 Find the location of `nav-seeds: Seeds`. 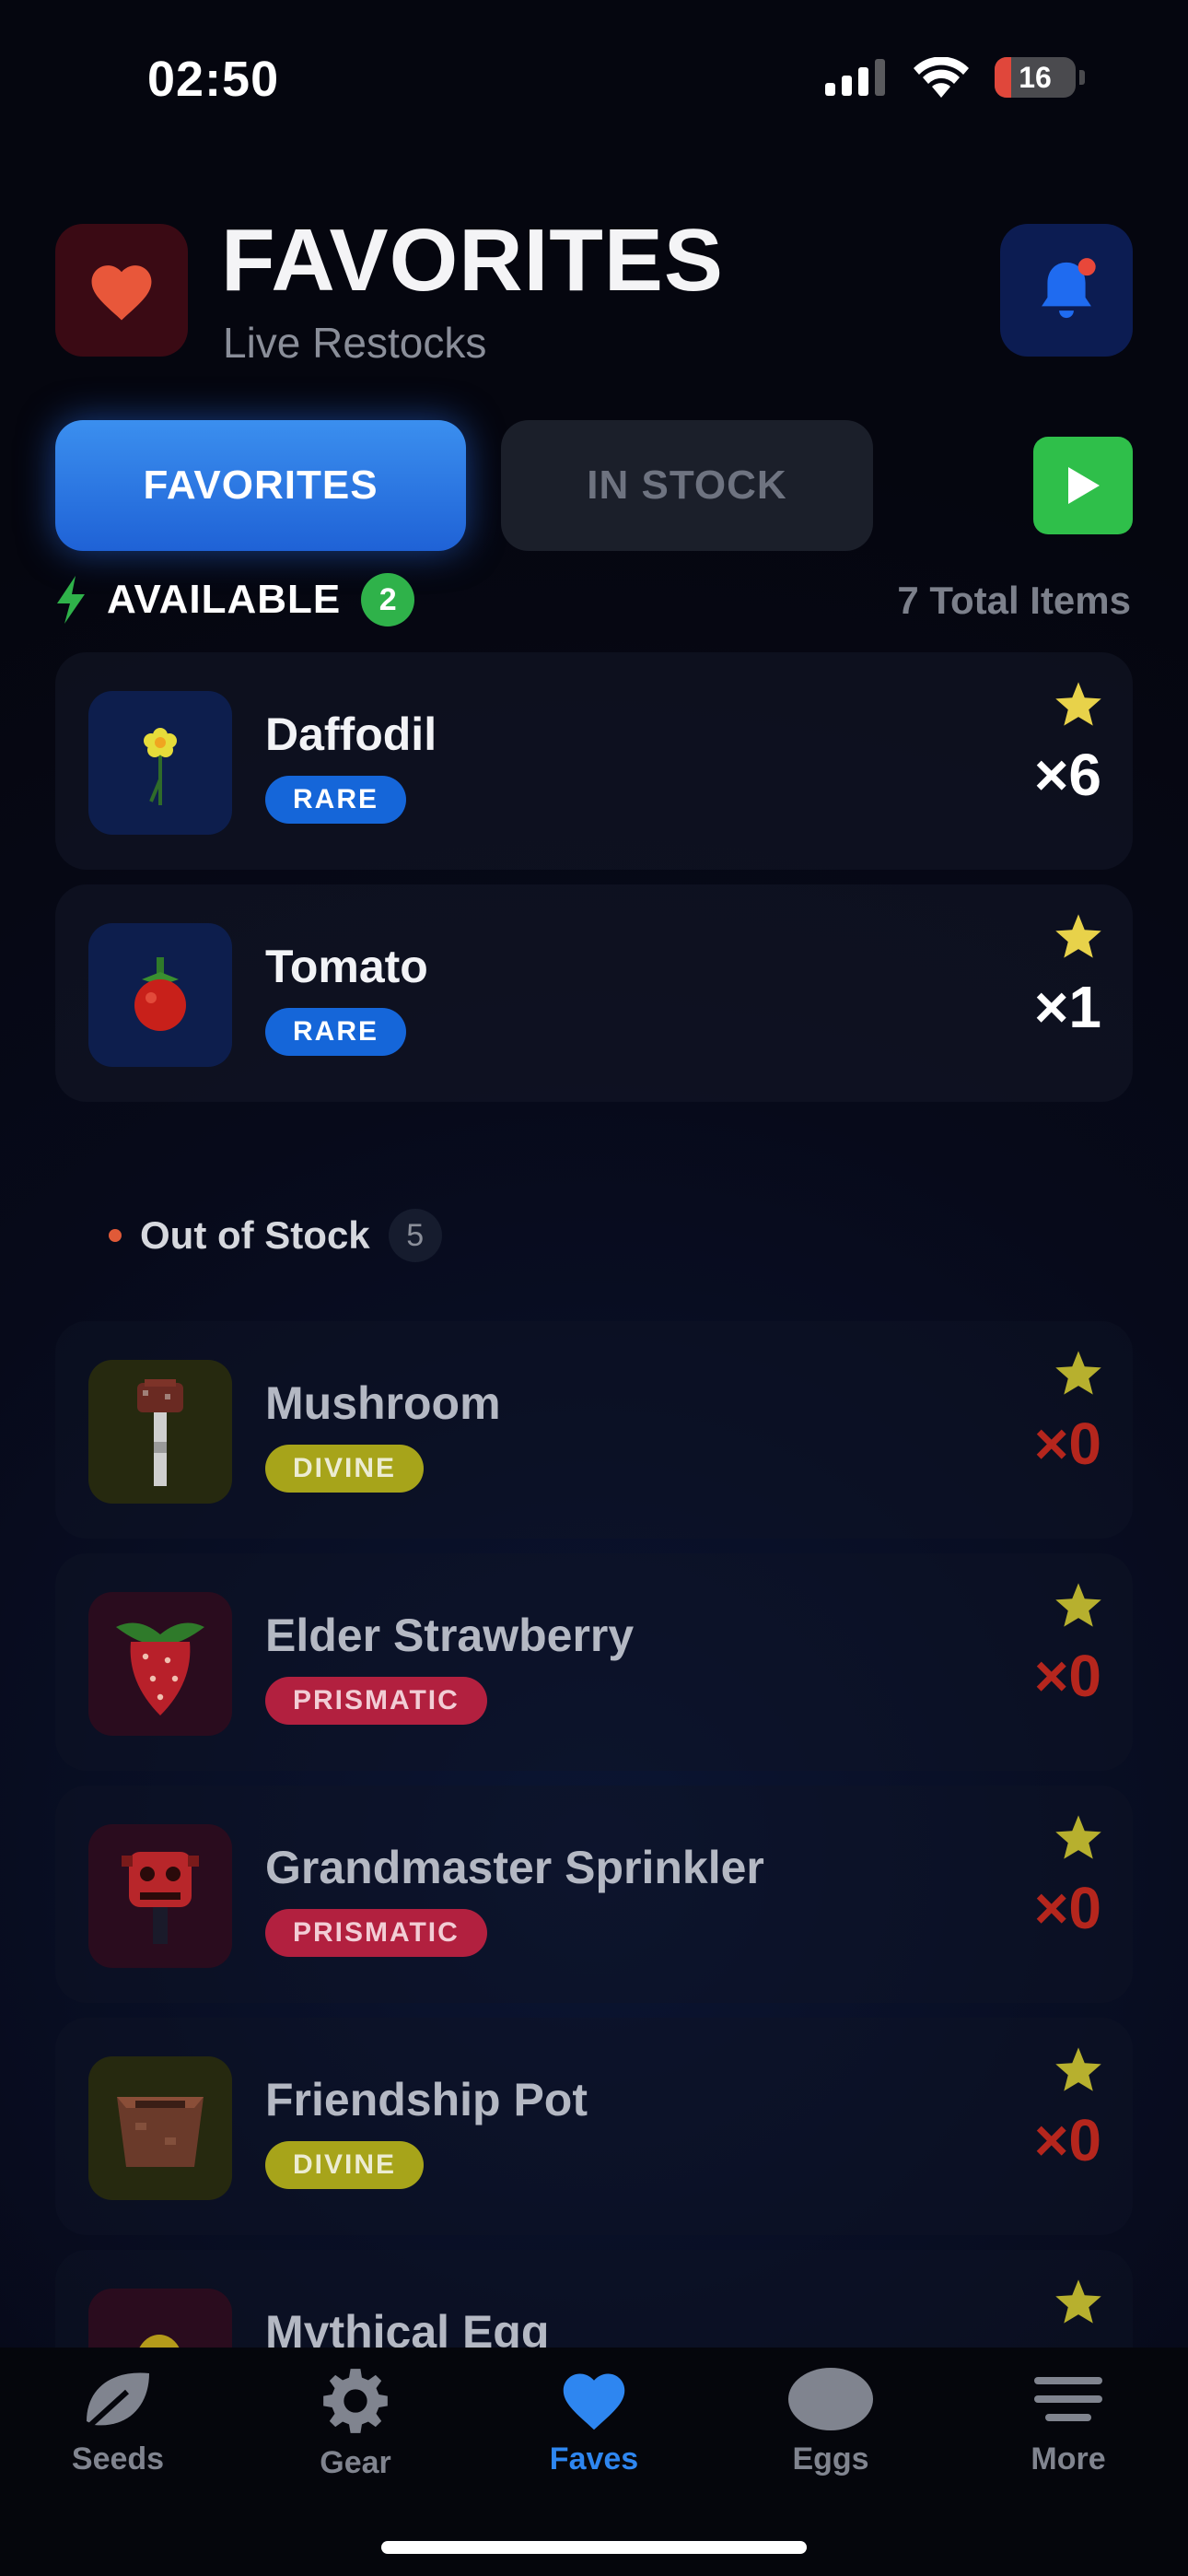

nav-seeds: Seeds is located at coordinates (118, 2421).